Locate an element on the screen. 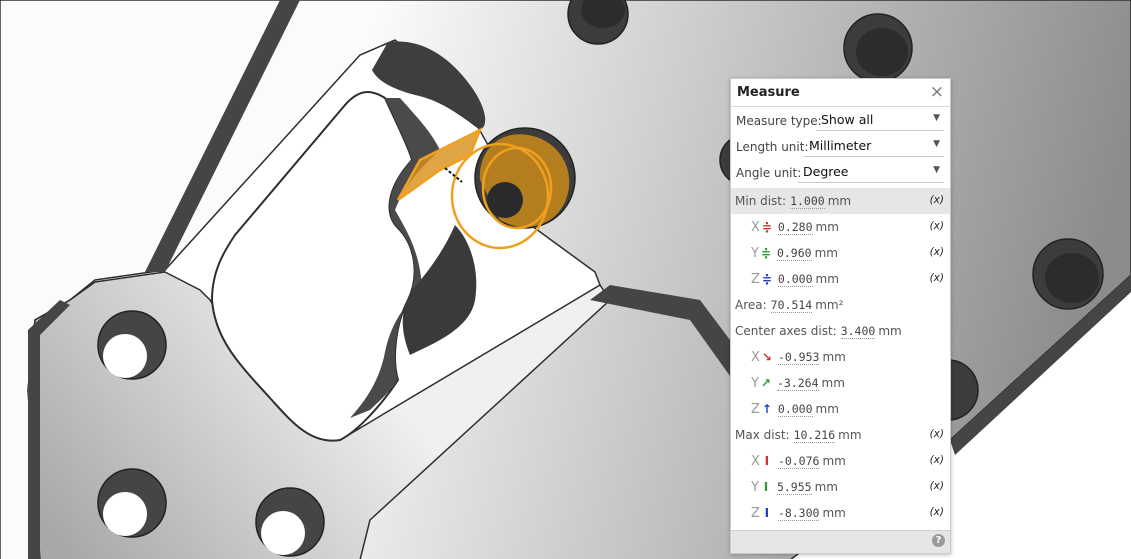 The height and width of the screenshot is (559, 1131). center-axes-x-row: X ↘ -0.953 mm is located at coordinates (840, 357).